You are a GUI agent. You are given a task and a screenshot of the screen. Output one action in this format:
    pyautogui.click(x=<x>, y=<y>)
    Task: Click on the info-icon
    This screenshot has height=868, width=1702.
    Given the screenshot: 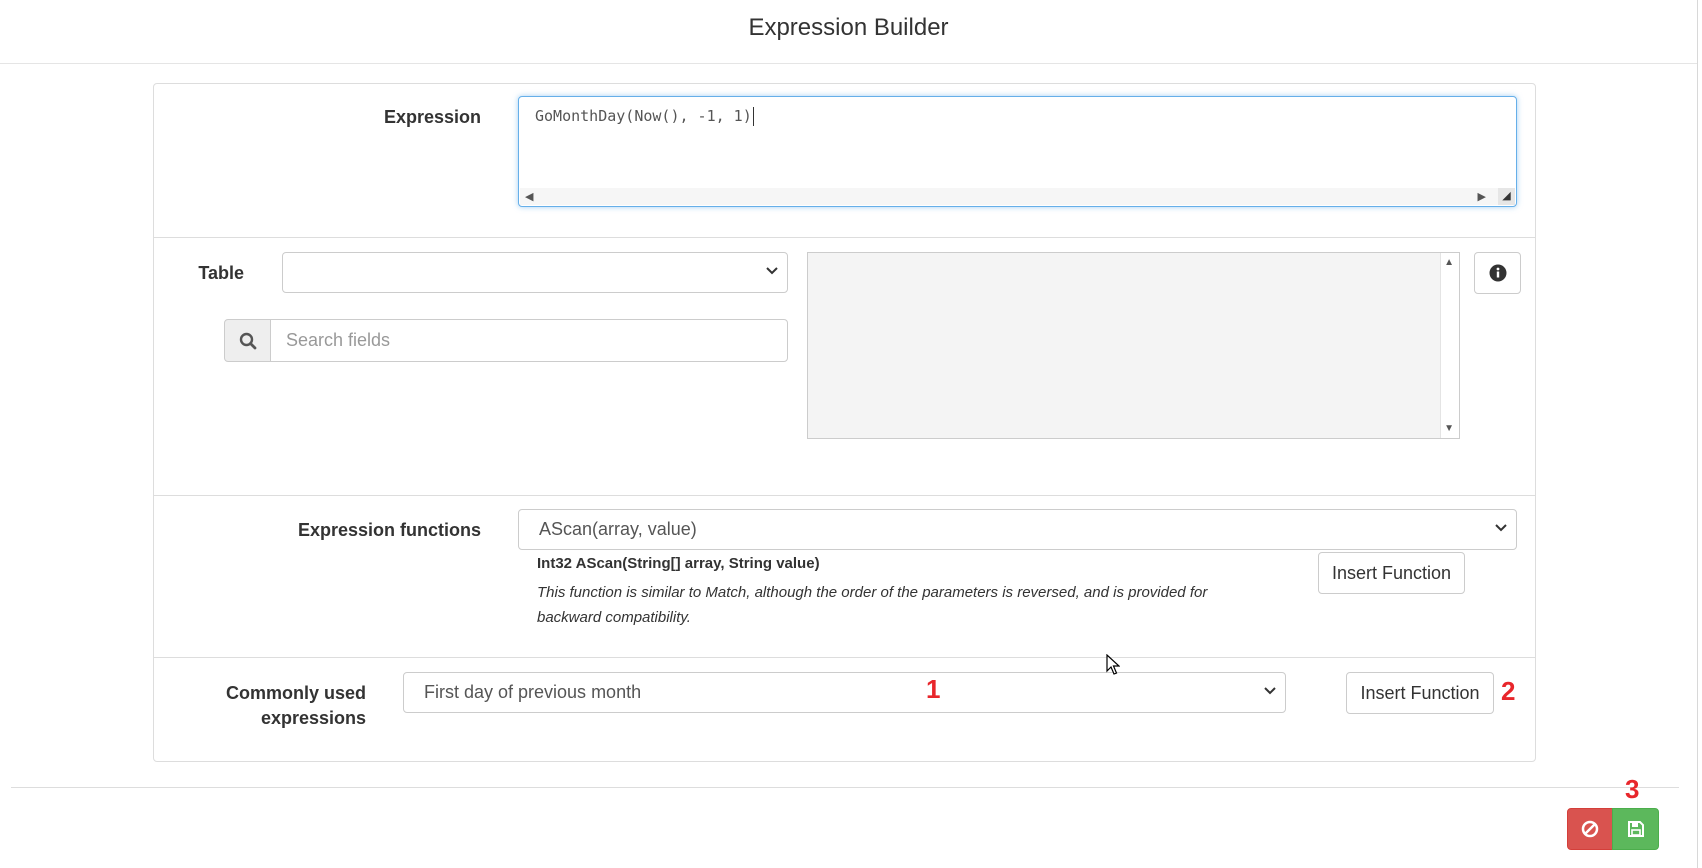 What is the action you would take?
    pyautogui.click(x=1497, y=273)
    